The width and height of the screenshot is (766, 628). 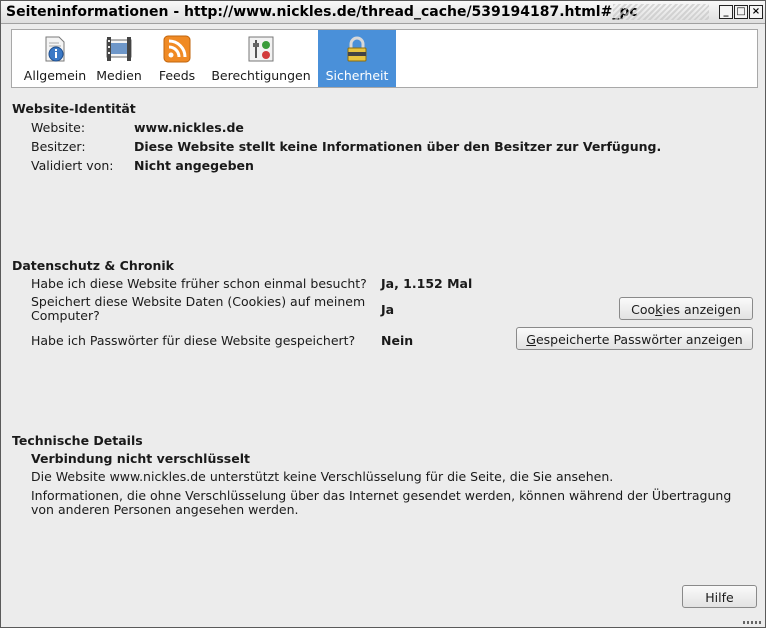 I want to click on show-cookies-button: Cookies anzeigen, so click(x=686, y=308).